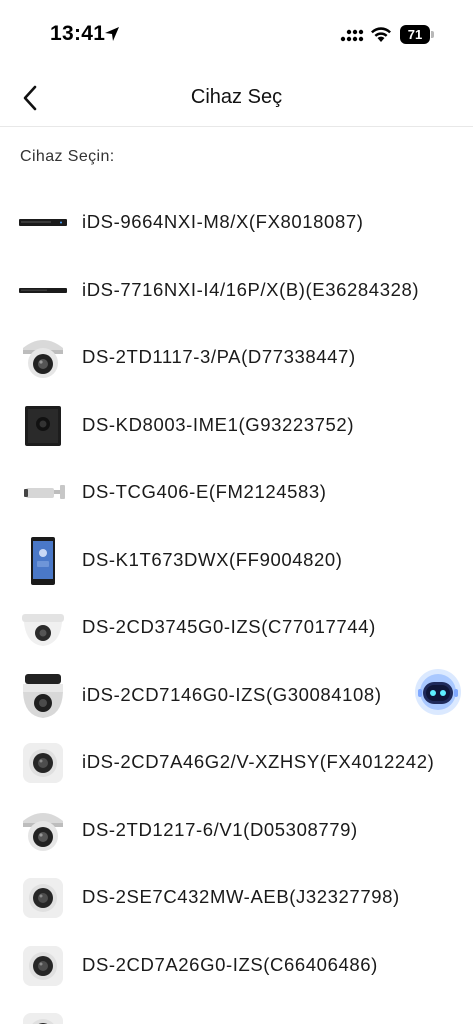  Describe the element at coordinates (236, 35) in the screenshot. I see `status-bar: 13:41 71` at that location.